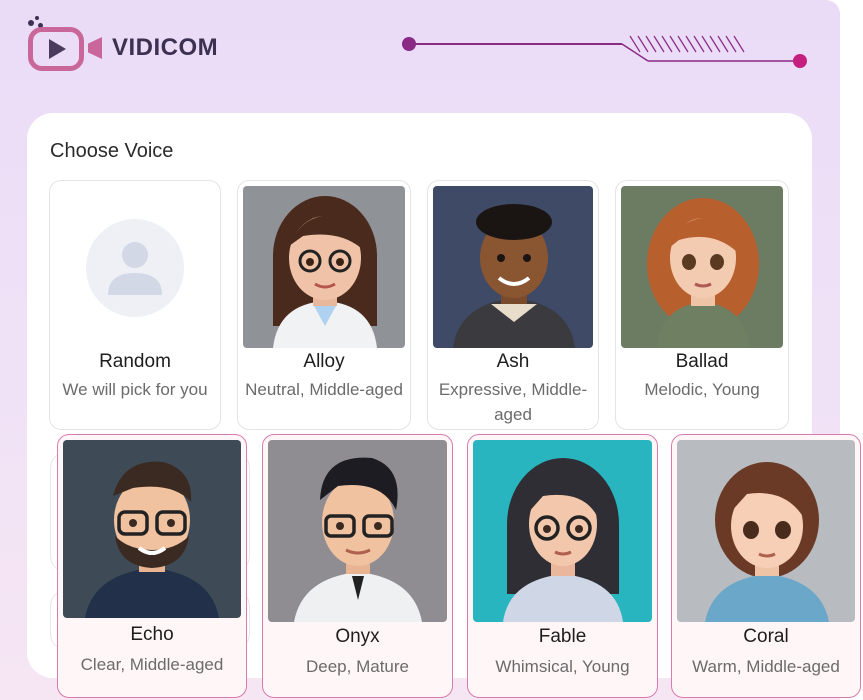  I want to click on voice-tile-fable: Fable Whimsical, Young, so click(562, 566).